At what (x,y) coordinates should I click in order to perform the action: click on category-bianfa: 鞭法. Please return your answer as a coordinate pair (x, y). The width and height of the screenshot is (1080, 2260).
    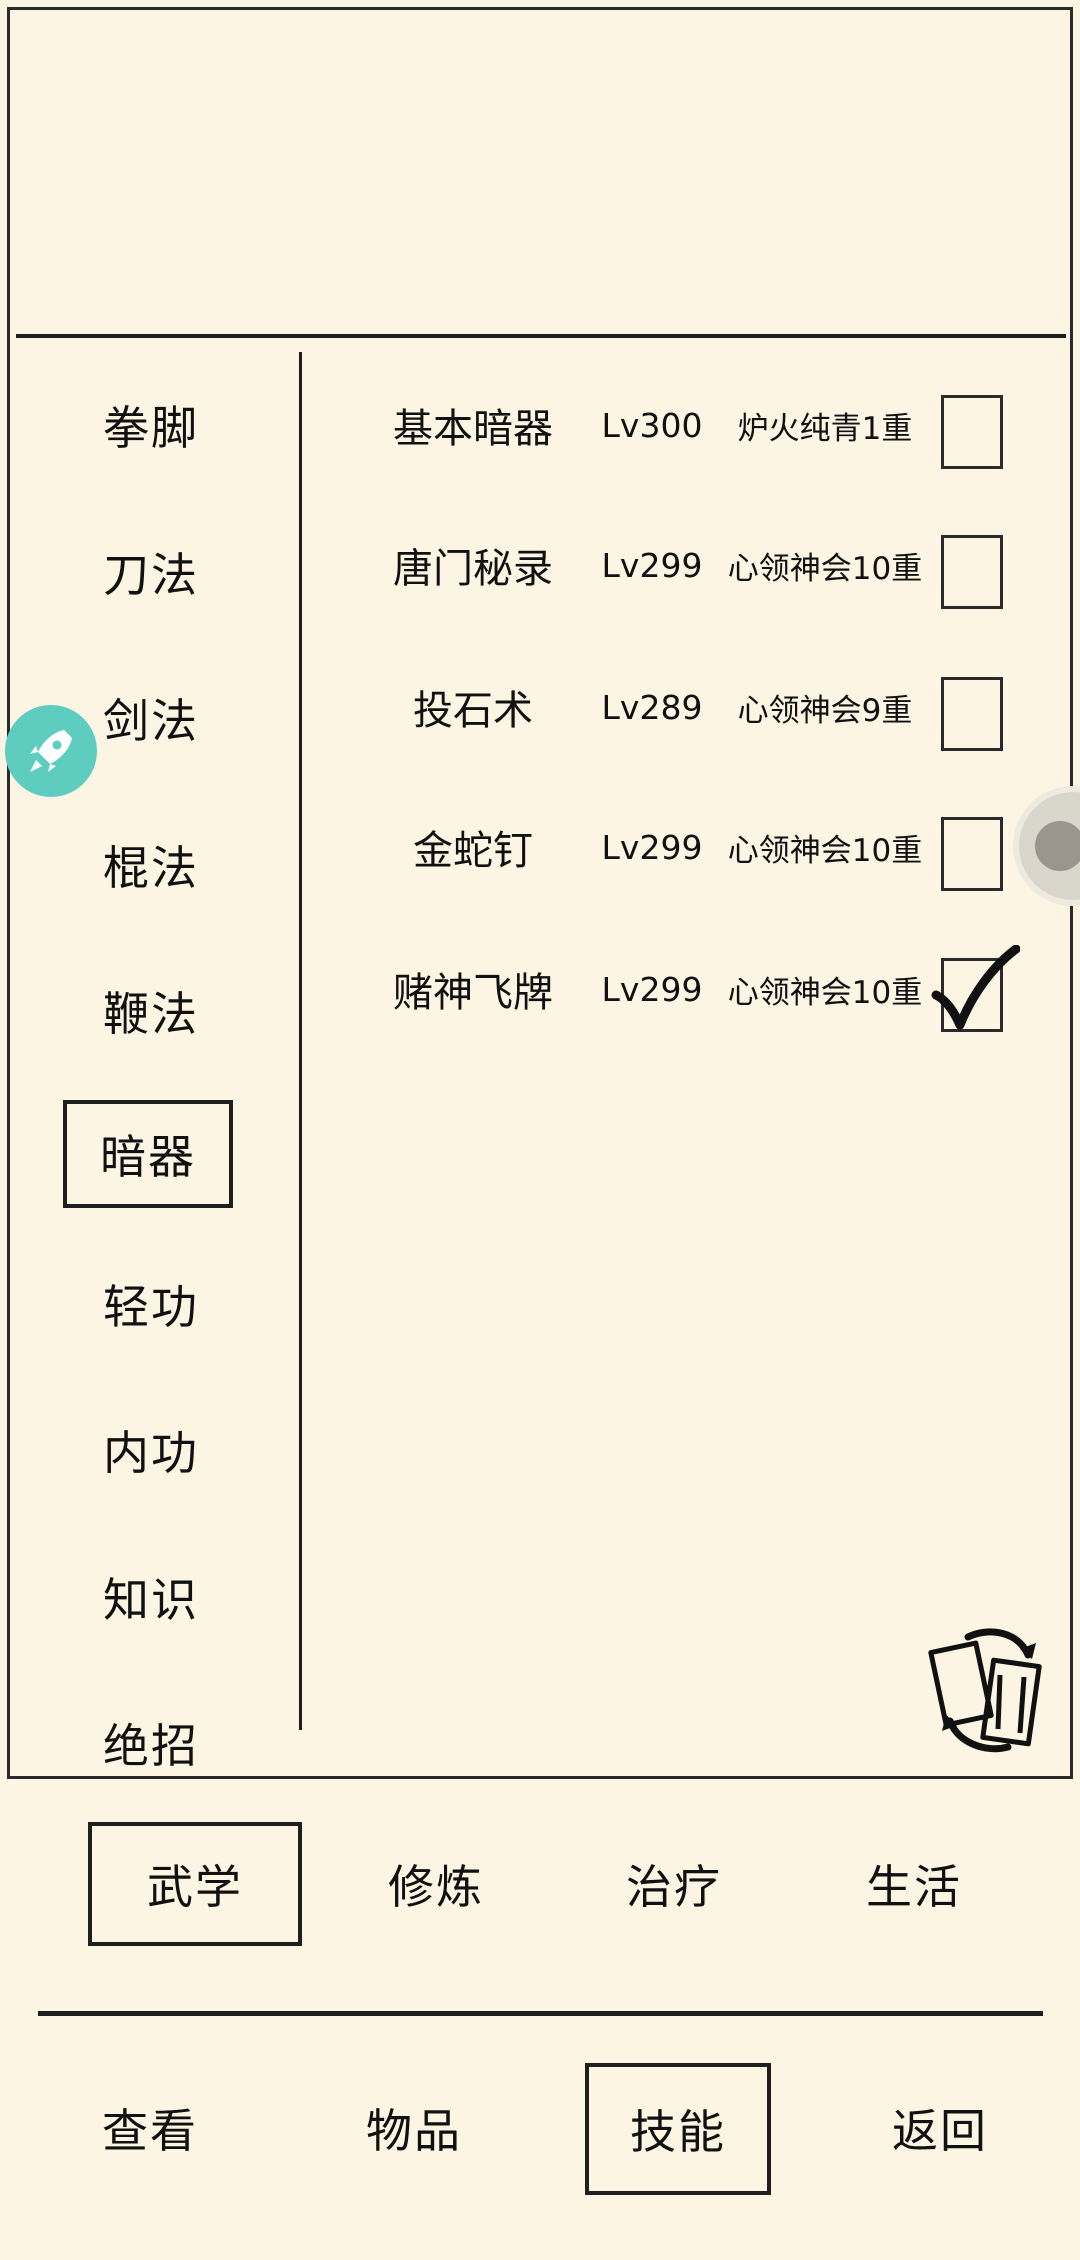
    Looking at the image, I should click on (151, 1011).